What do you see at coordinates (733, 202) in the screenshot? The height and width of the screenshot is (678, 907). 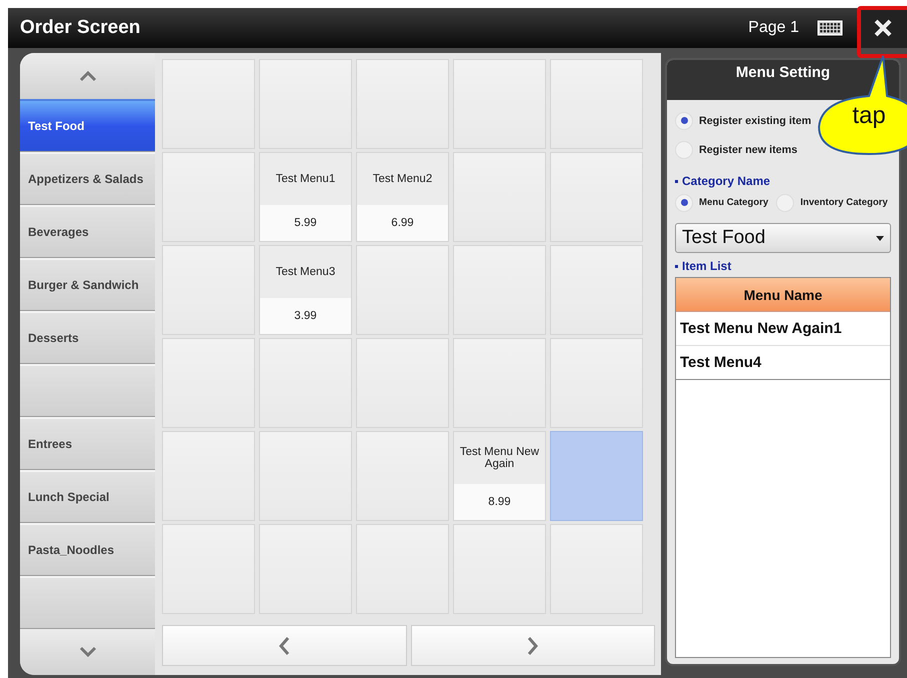 I see `radio-label: Menu Category` at bounding box center [733, 202].